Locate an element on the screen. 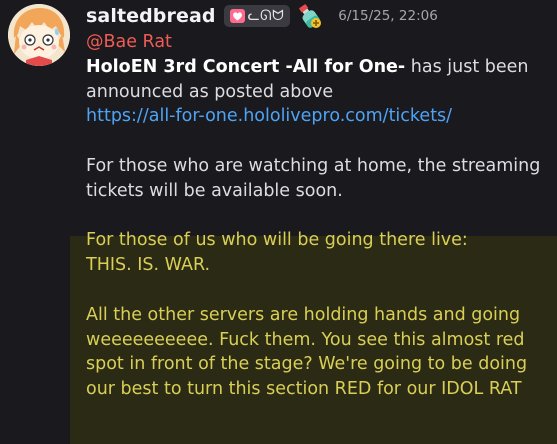 The height and width of the screenshot is (444, 557). user-avatar is located at coordinates (39, 35).